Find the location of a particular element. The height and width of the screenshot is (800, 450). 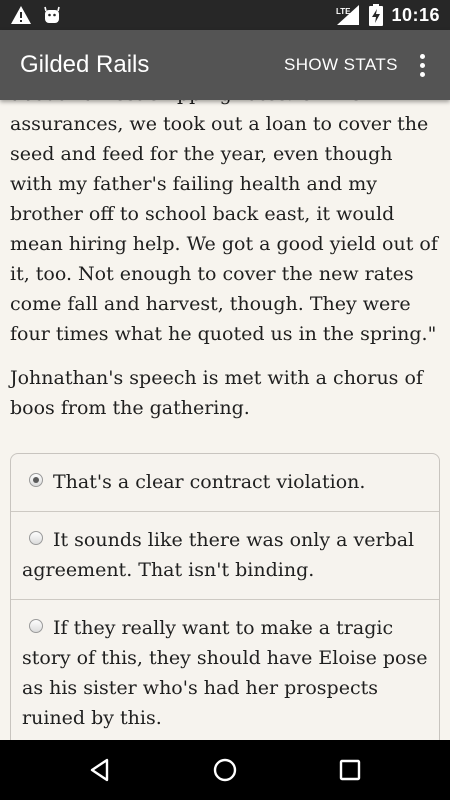

app-bar: Gilded Rails SHOW STATS is located at coordinates (225, 65).